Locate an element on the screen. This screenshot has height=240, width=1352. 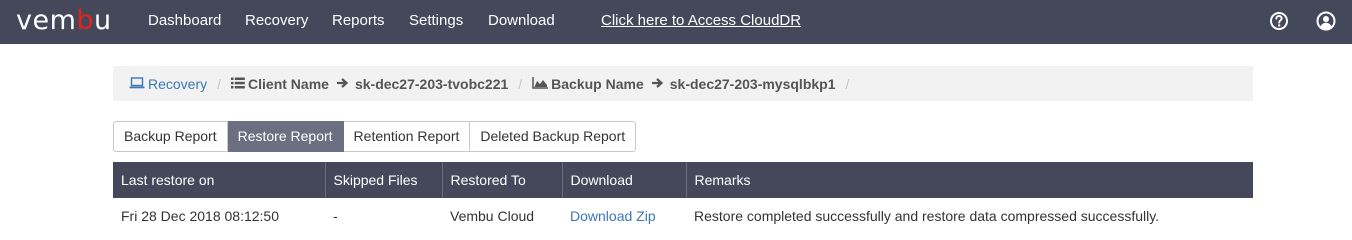
list-icon is located at coordinates (238, 84).